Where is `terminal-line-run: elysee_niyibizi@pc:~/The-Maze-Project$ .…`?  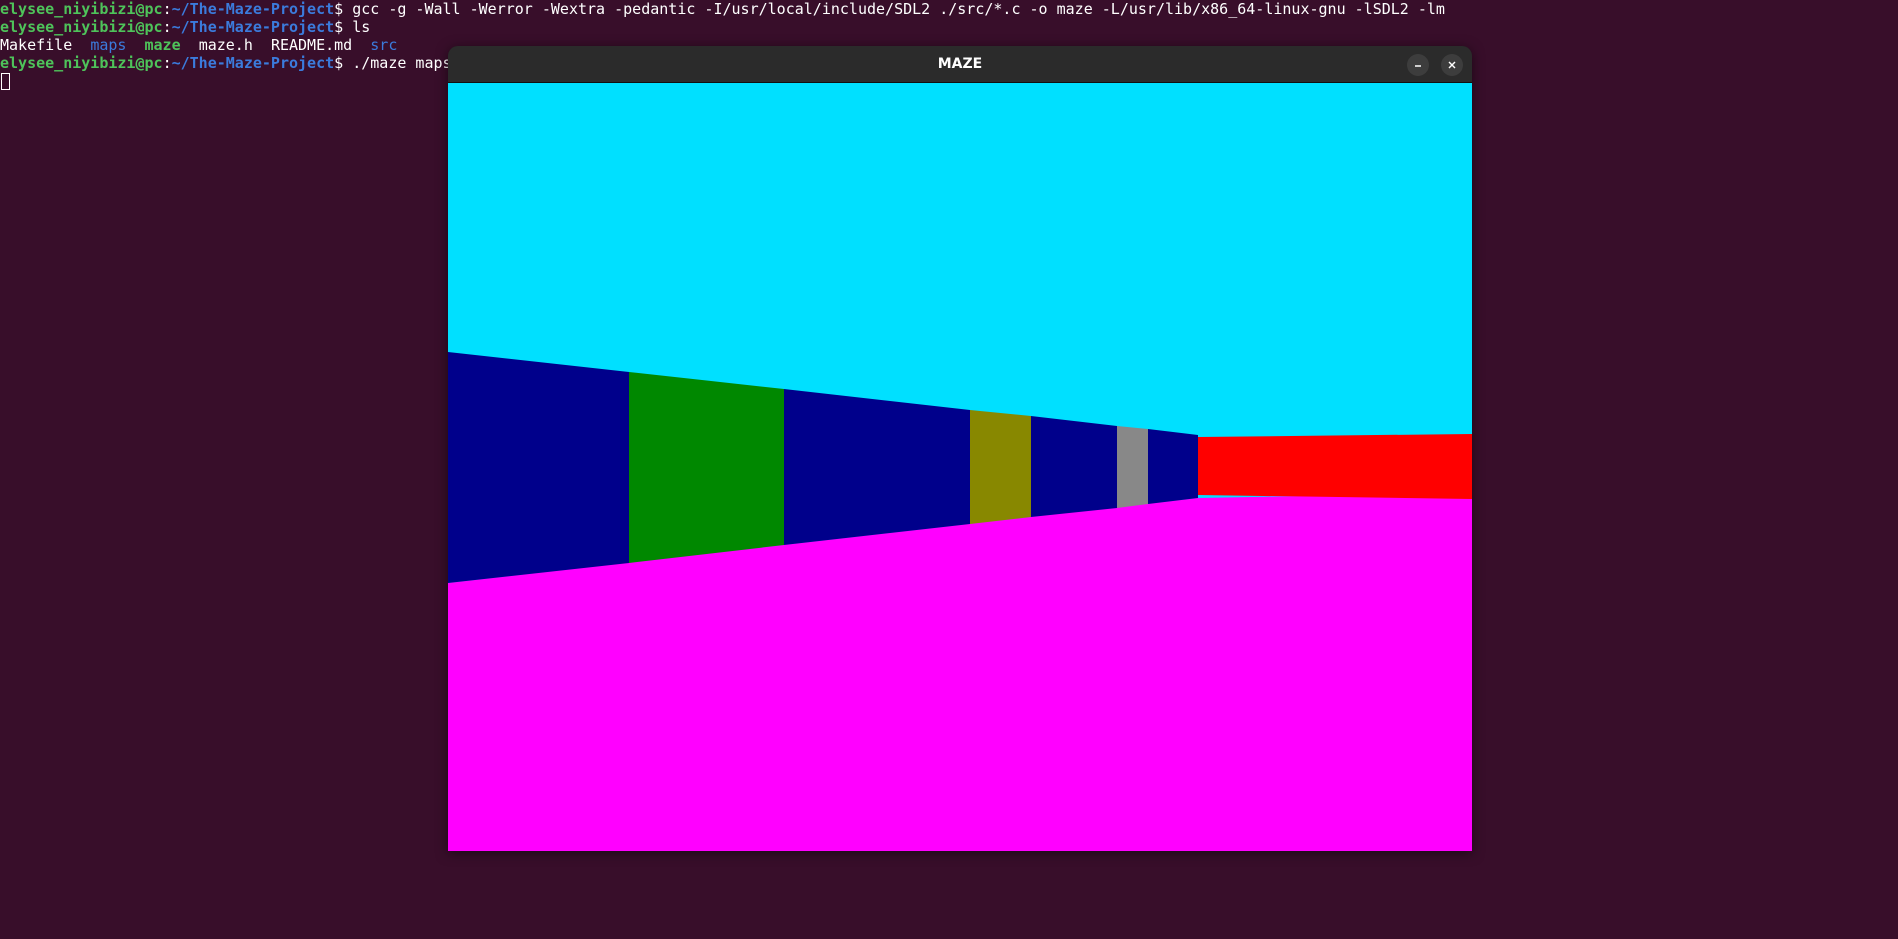
terminal-line-run: elysee_niyibizi@pc:~/The-Maze-Project$ .… is located at coordinates (226, 63).